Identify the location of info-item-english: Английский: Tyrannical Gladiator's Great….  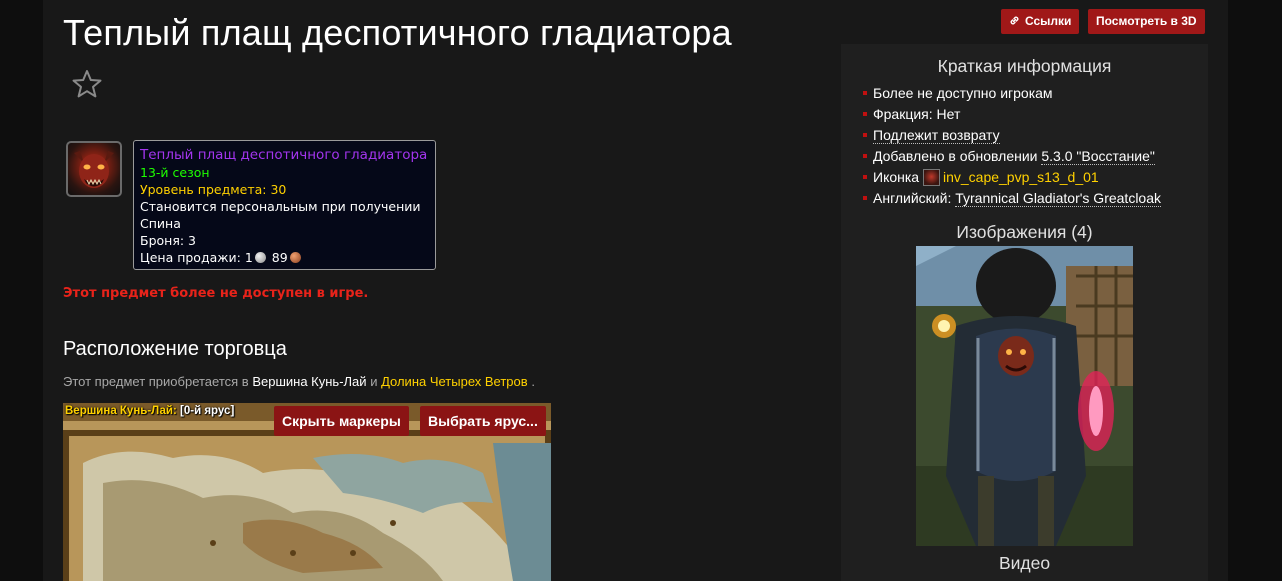
(1012, 198).